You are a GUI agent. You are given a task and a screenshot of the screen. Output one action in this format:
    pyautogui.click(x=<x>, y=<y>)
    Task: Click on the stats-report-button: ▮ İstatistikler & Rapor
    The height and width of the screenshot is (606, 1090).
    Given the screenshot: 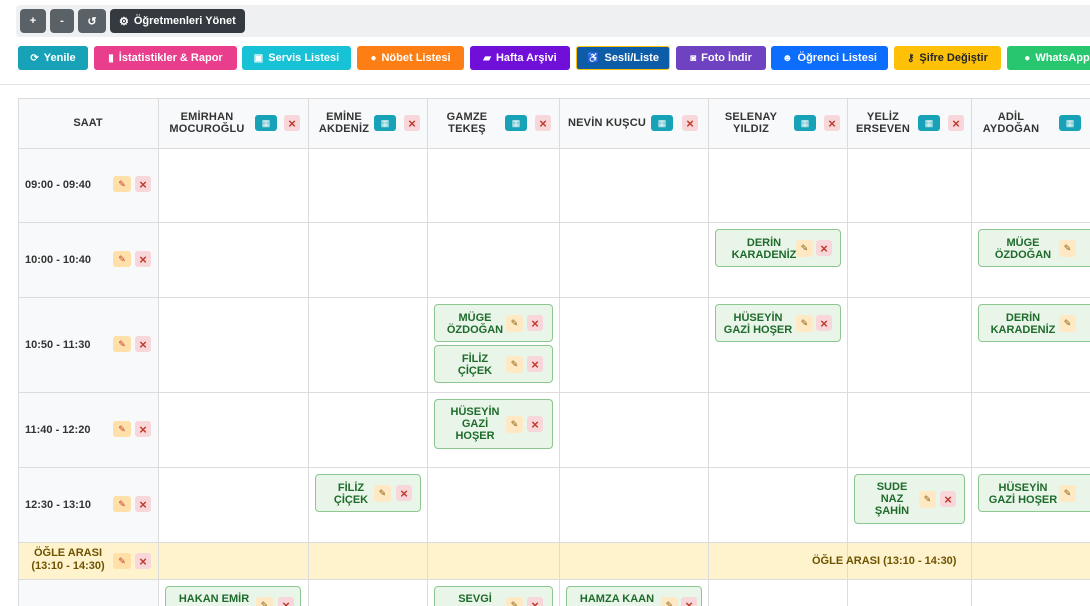 What is the action you would take?
    pyautogui.click(x=165, y=58)
    